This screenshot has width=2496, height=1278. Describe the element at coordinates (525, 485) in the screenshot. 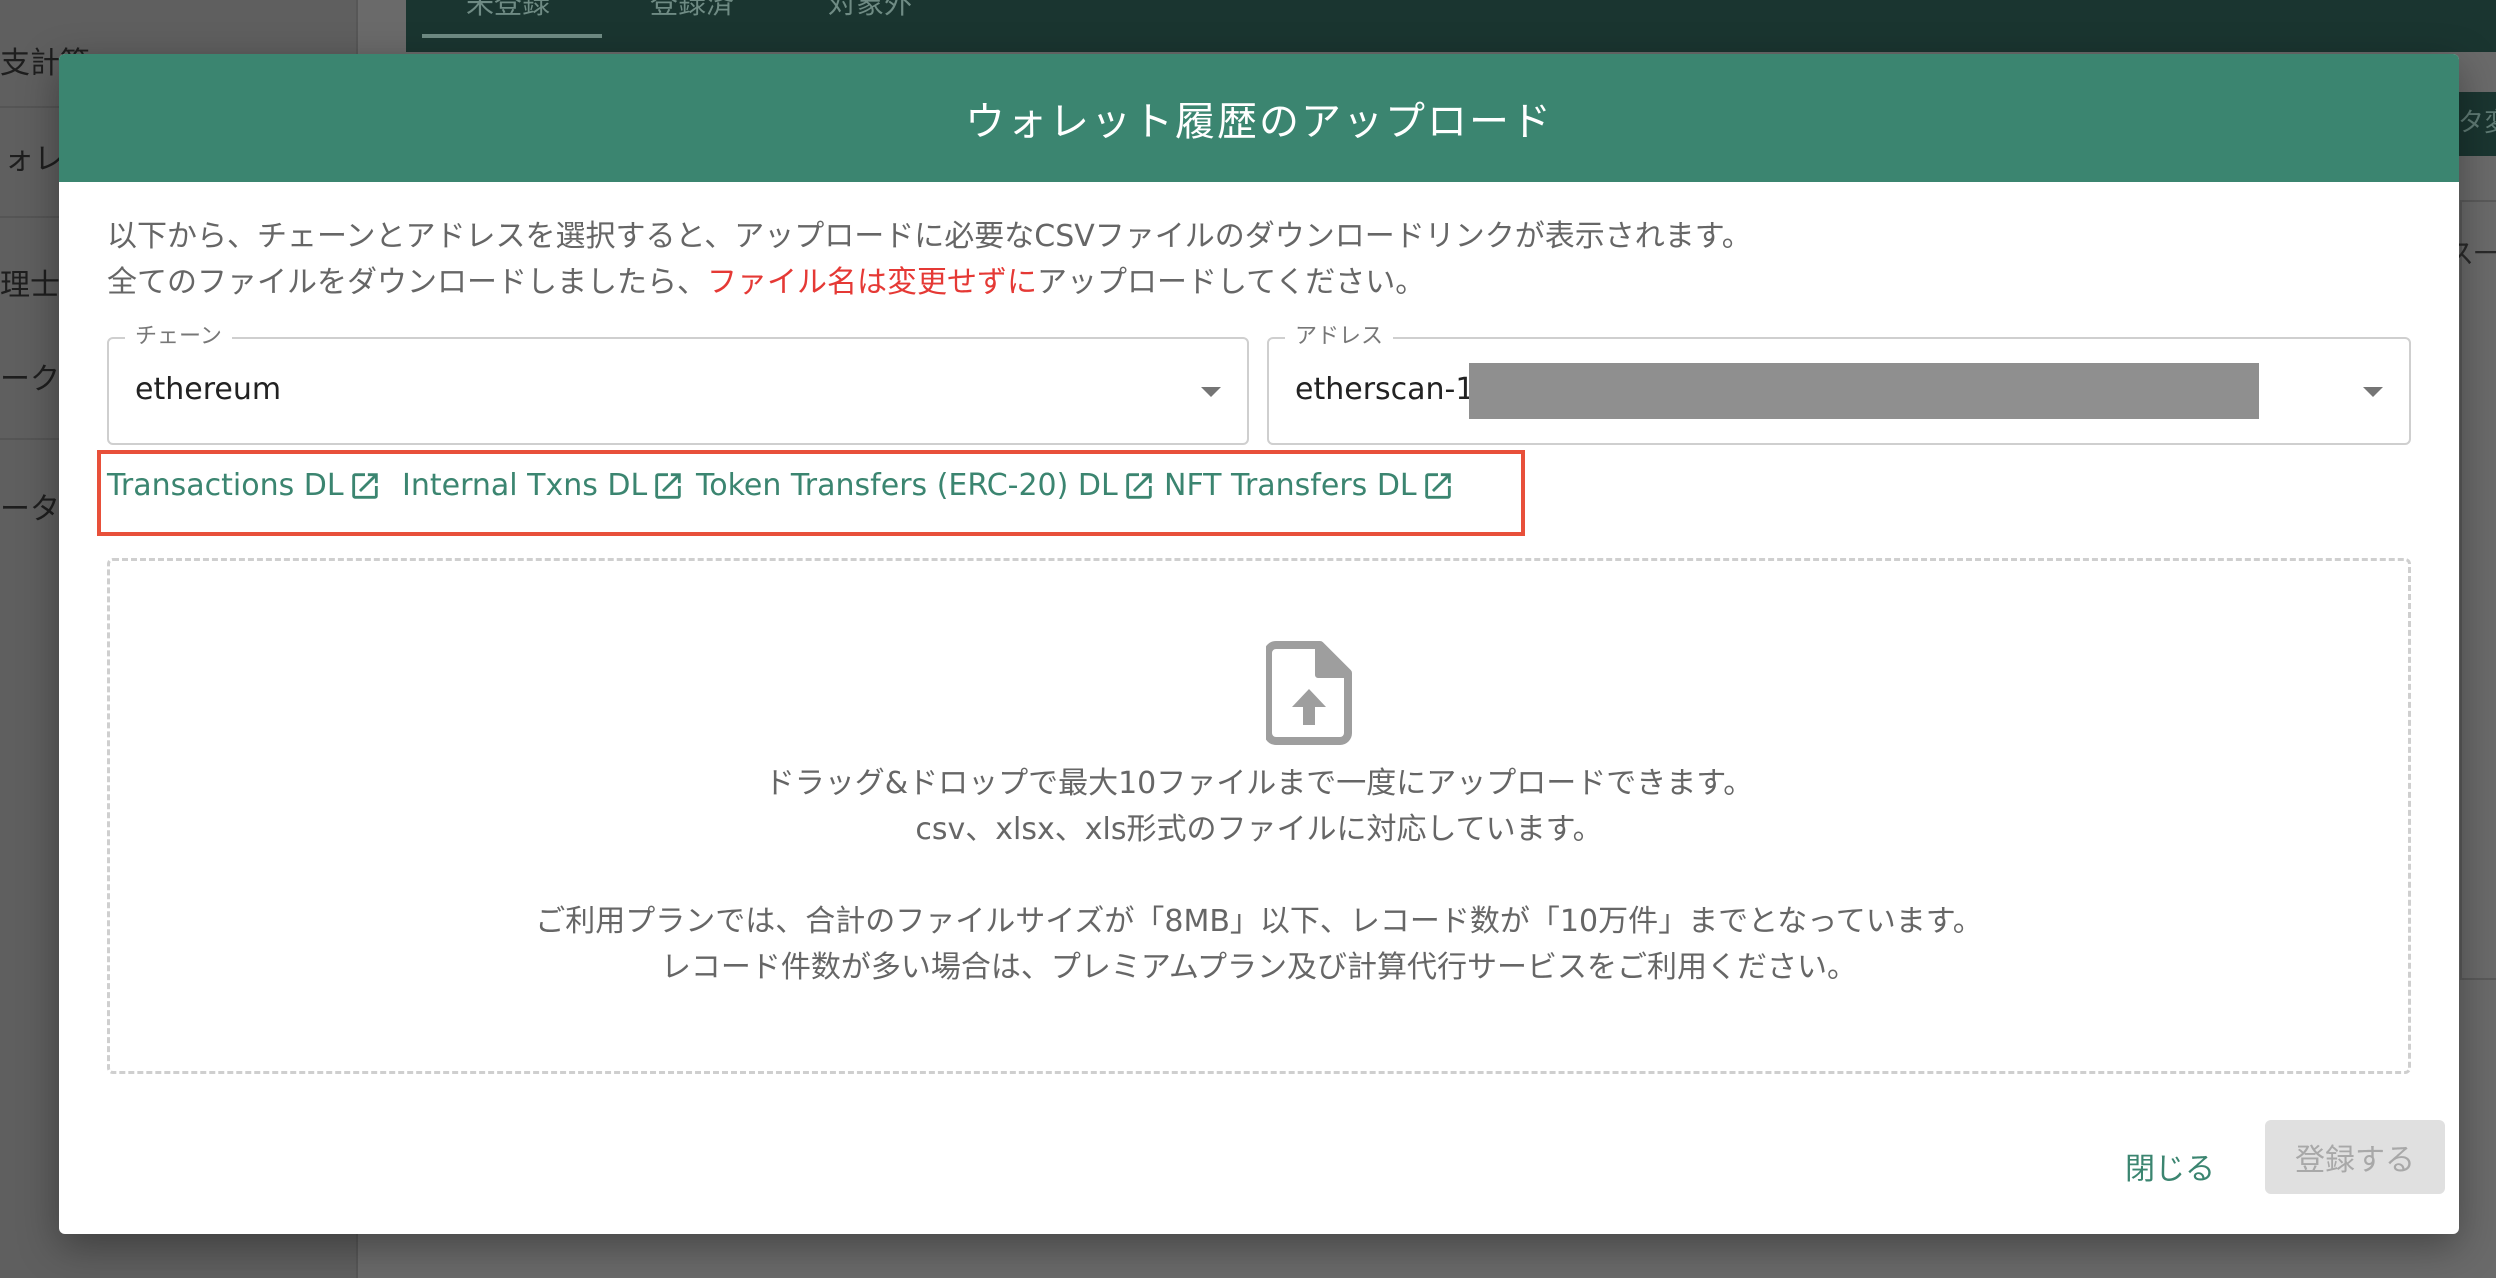

I see `link-label: Internal Txns DL` at that location.